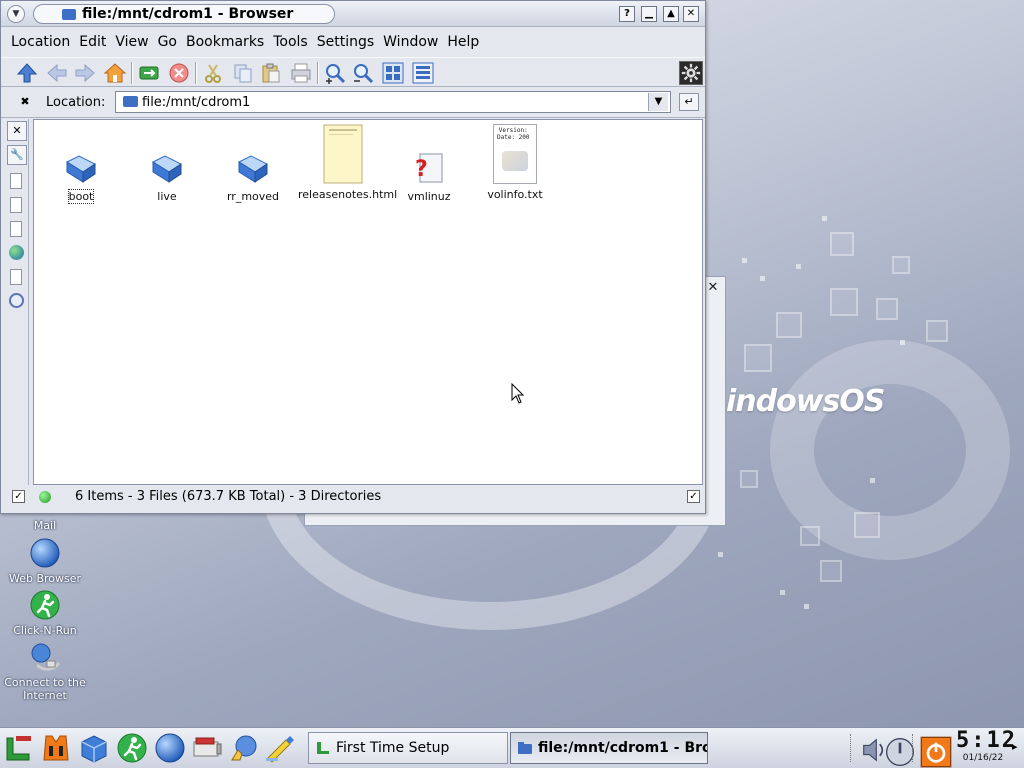 The height and width of the screenshot is (768, 1024). What do you see at coordinates (132, 748) in the screenshot?
I see `click-n-run-icon` at bounding box center [132, 748].